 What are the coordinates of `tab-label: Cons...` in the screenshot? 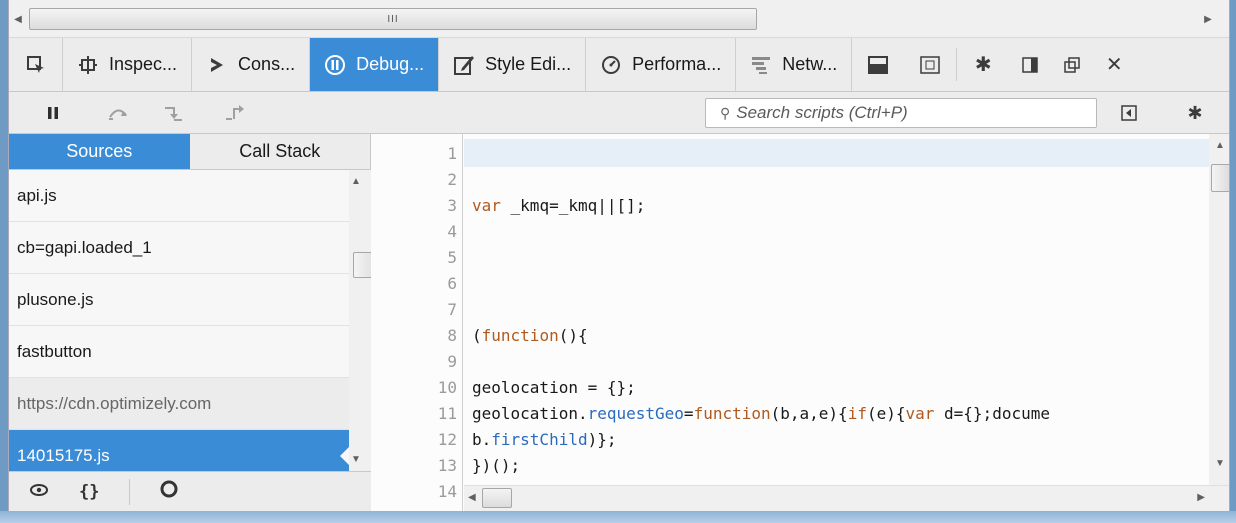 It's located at (267, 64).